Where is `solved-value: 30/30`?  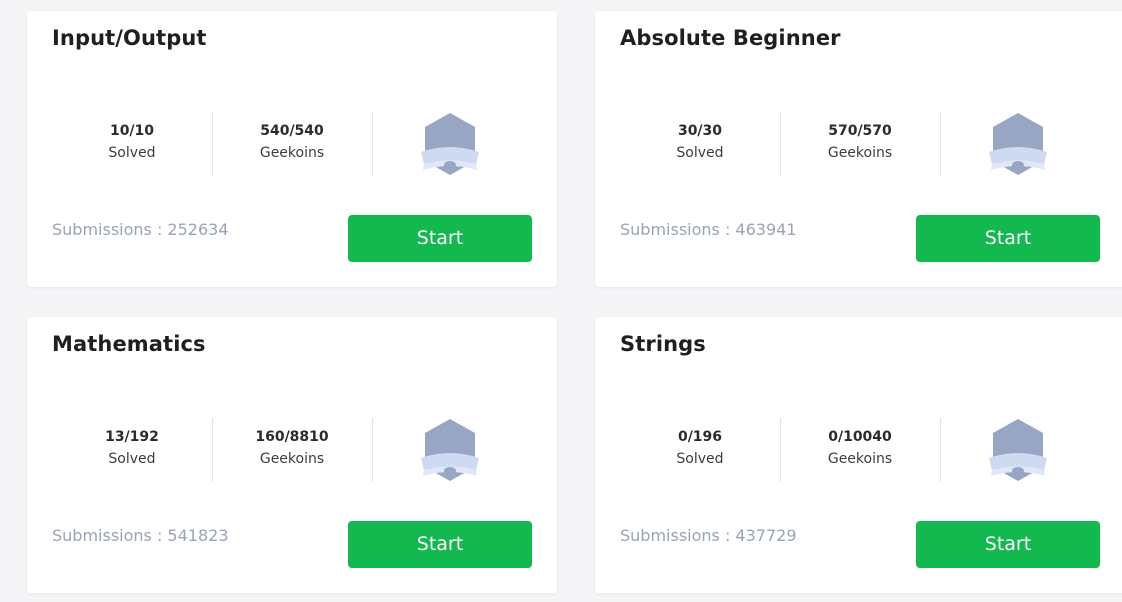 solved-value: 30/30 is located at coordinates (700, 131).